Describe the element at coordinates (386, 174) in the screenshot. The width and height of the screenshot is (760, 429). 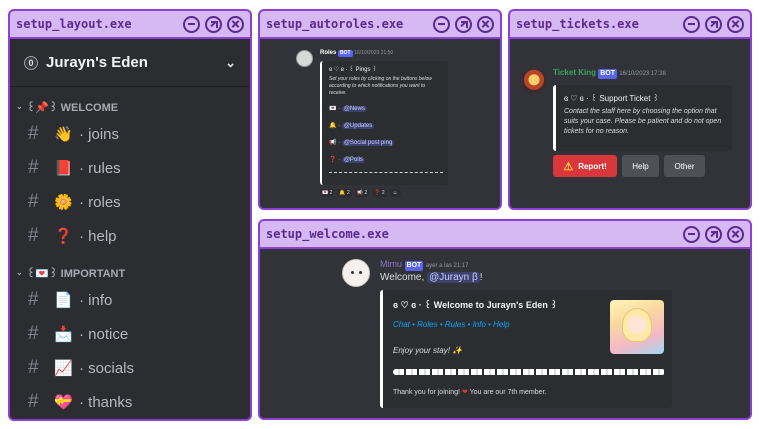
I see `divider` at that location.